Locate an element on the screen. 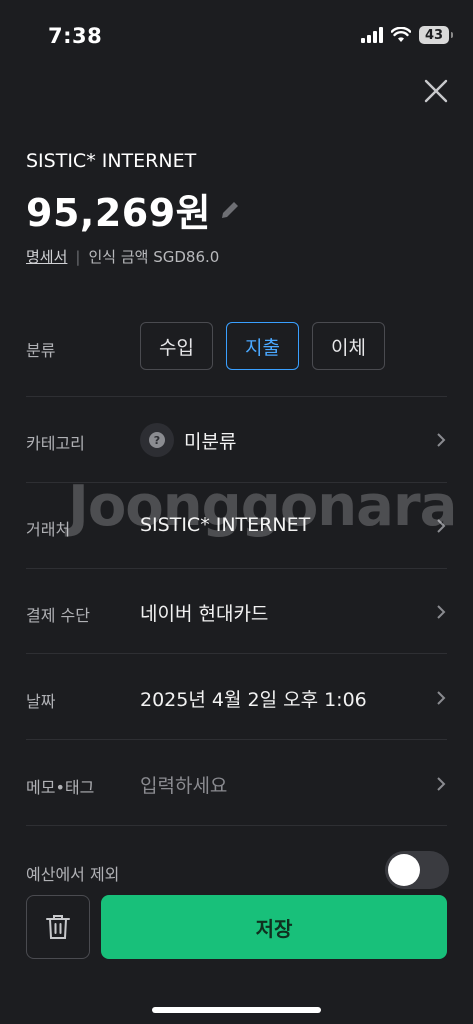  memo-label: 메모•태그 is located at coordinates (60, 787).